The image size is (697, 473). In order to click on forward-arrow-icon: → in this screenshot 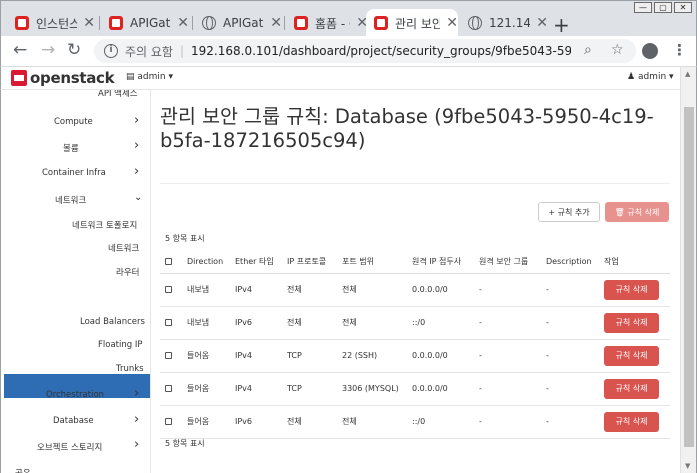, I will do `click(48, 50)`.